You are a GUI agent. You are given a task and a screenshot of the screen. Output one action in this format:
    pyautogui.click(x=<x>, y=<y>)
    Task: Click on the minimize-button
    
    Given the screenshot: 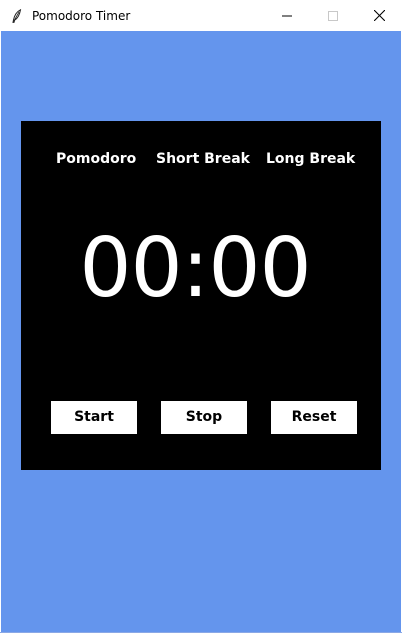 What is the action you would take?
    pyautogui.click(x=287, y=15)
    